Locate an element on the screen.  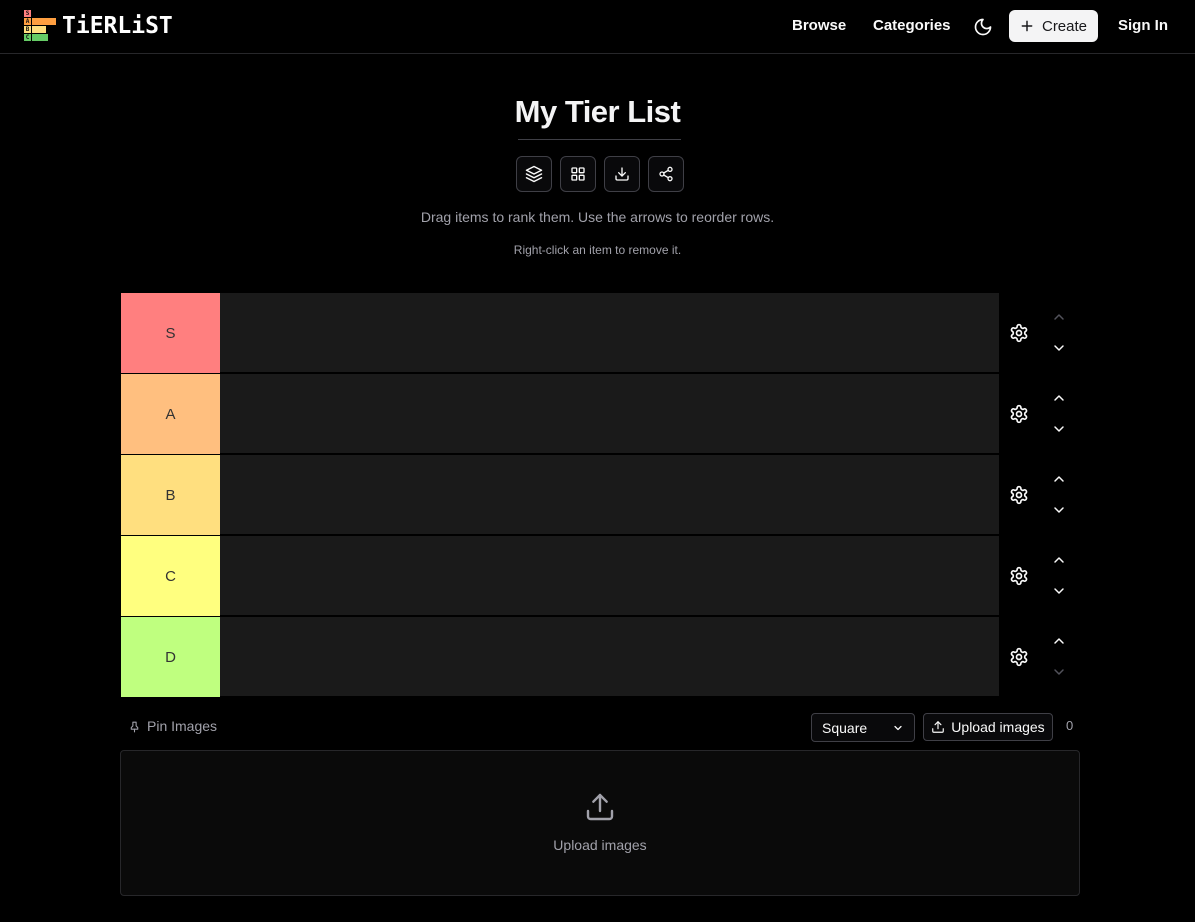
title-underline is located at coordinates (599, 139).